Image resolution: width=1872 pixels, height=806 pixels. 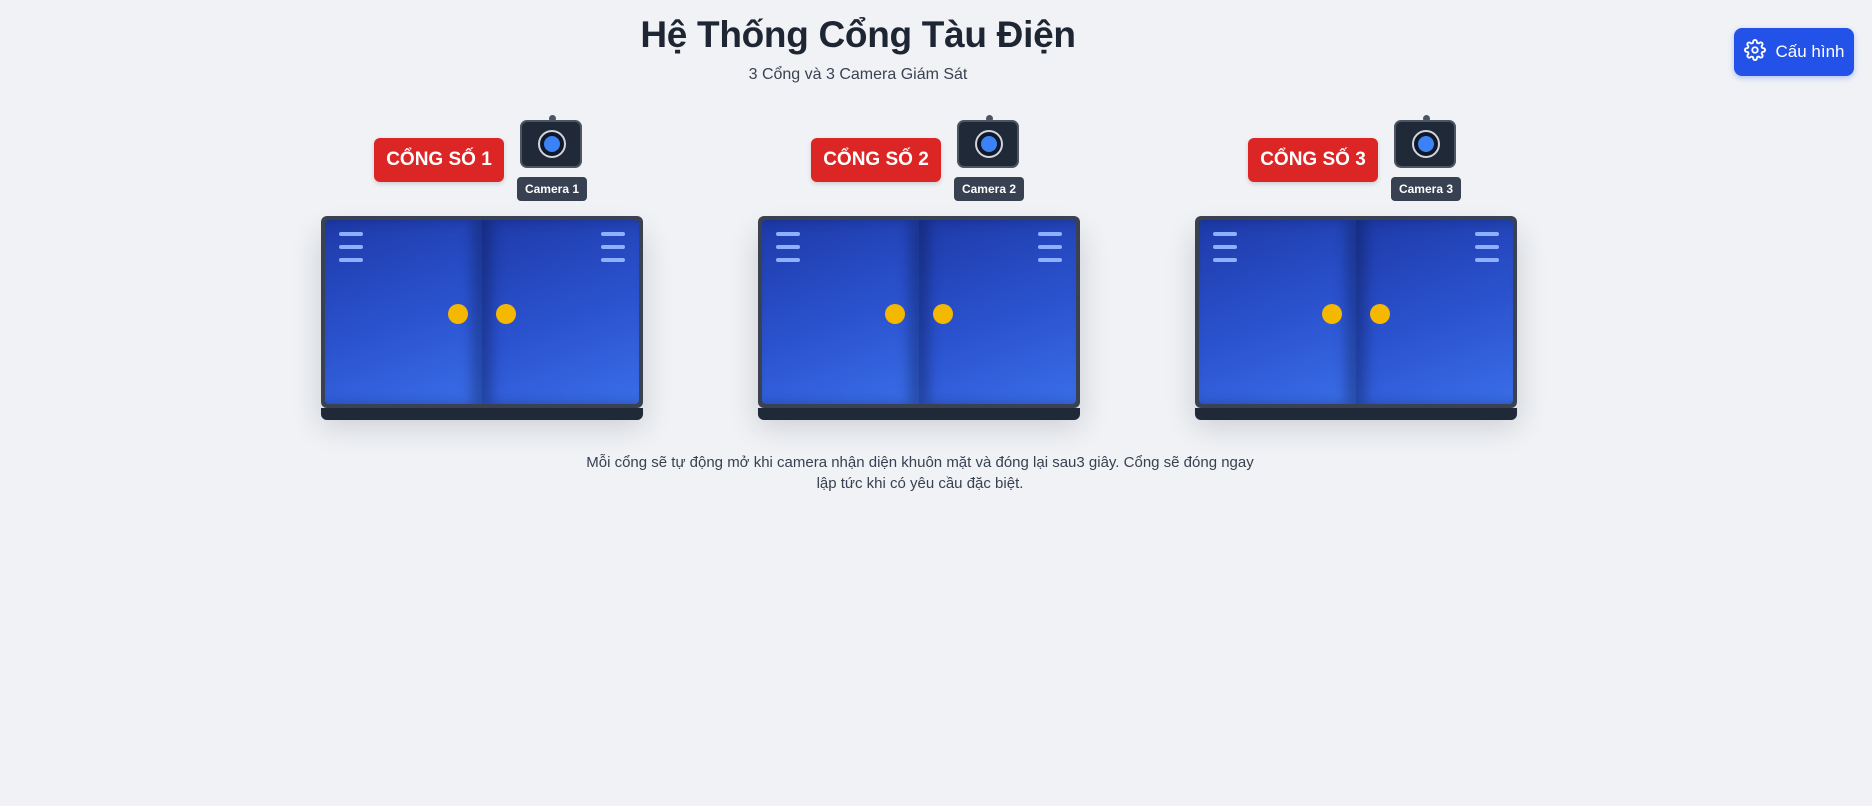 What do you see at coordinates (1810, 51) in the screenshot?
I see `config-button-label: Cấu hình` at bounding box center [1810, 51].